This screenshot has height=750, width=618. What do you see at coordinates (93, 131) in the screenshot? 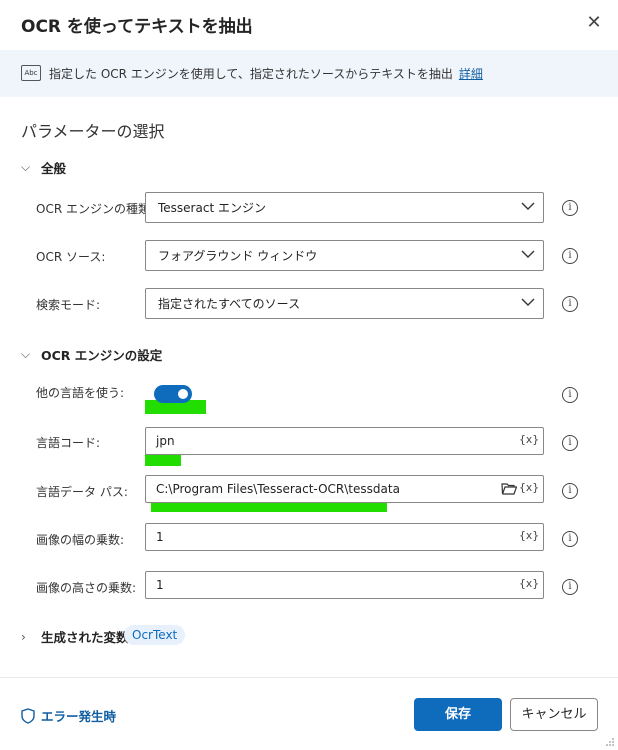
I see `parameters-heading: パラメーターの選択` at bounding box center [93, 131].